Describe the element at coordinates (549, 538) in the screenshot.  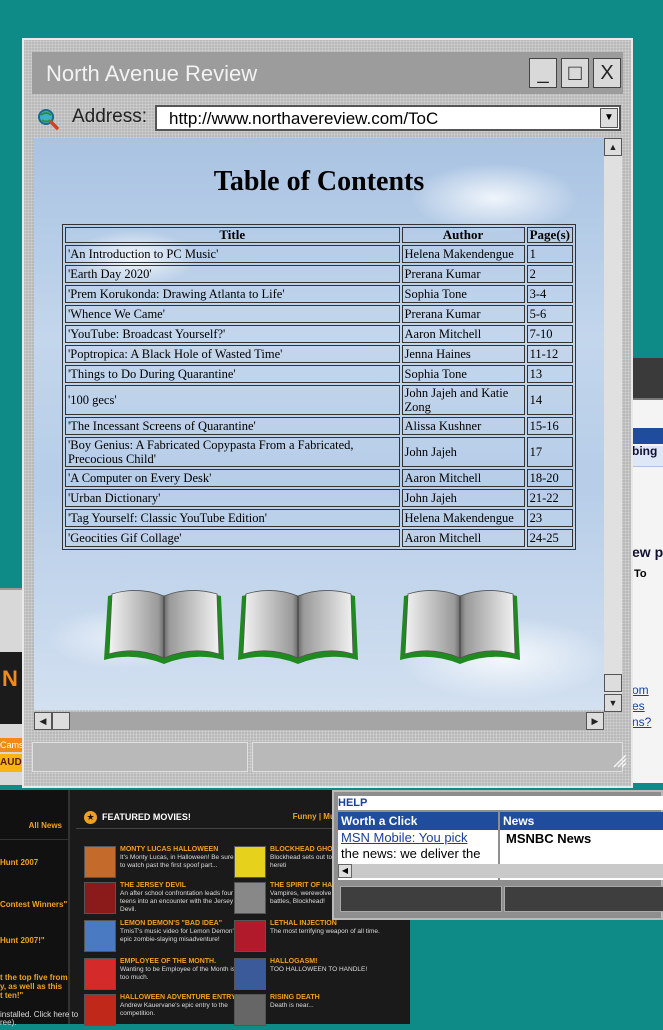
I see `cell-pages: 24-25` at that location.